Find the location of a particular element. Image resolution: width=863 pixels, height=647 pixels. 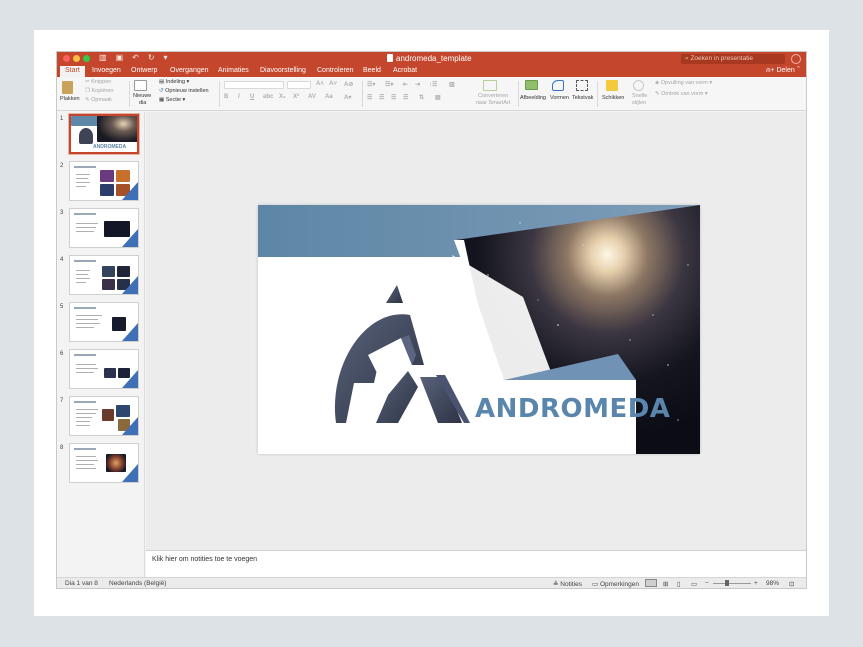

arrange-icon is located at coordinates (612, 85).